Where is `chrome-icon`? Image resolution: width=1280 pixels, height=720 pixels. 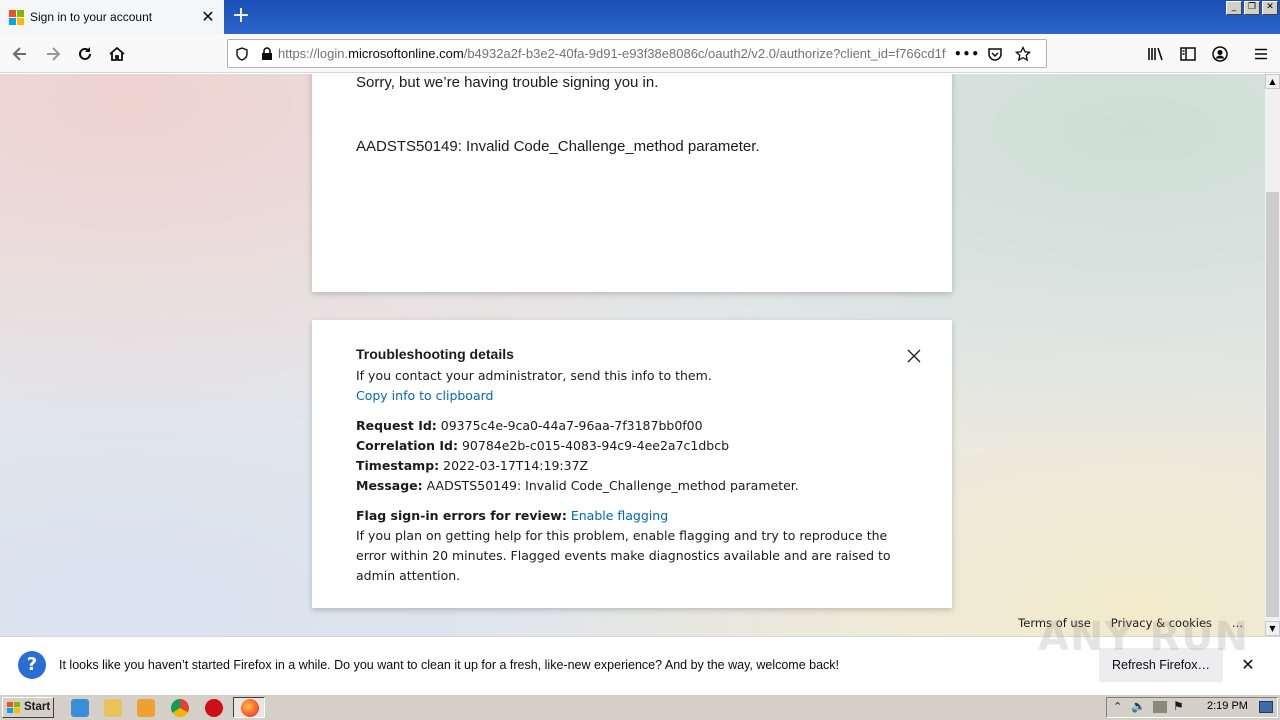 chrome-icon is located at coordinates (180, 708).